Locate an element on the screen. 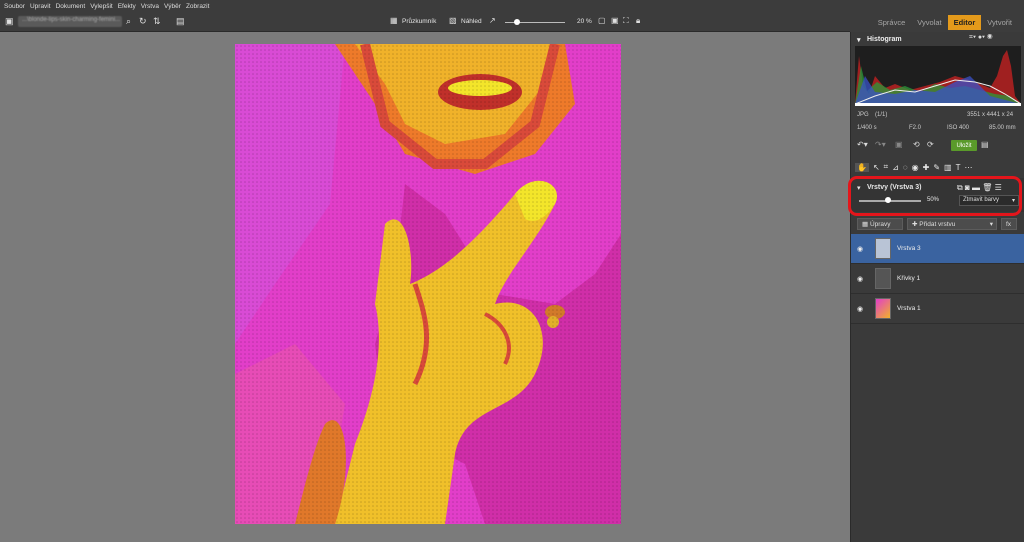 The image size is (1024, 542). histogram-title-arrow: ▾ is located at coordinates (859, 40).